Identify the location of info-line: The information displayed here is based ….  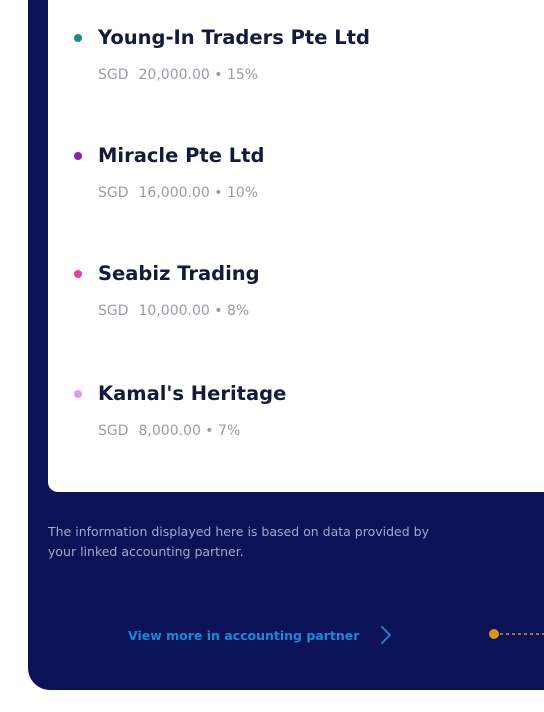
(238, 531).